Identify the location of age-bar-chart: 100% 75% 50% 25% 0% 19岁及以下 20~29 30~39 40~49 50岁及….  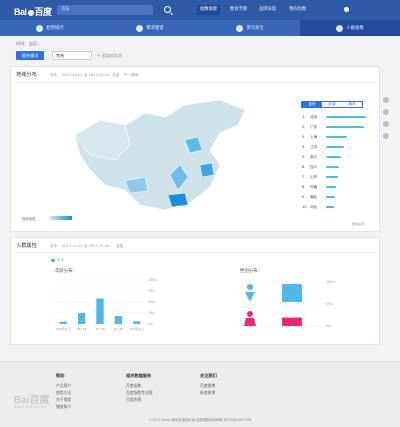
(105, 304).